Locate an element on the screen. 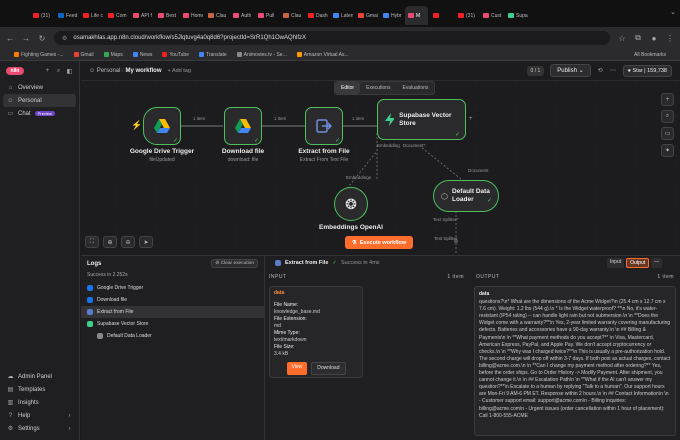 The image size is (680, 440). browser-tab: Life c is located at coordinates (91, 15).